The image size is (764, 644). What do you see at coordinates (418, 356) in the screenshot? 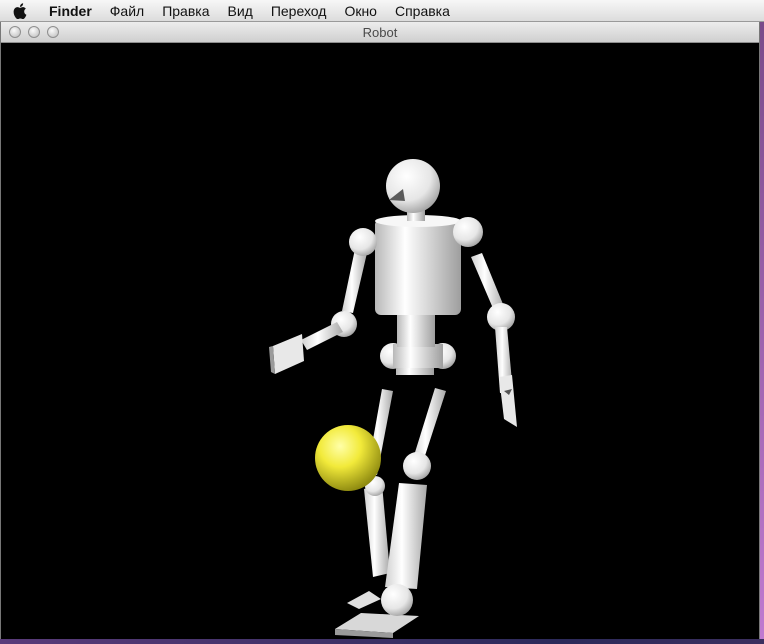
I see `robot-hip` at bounding box center [418, 356].